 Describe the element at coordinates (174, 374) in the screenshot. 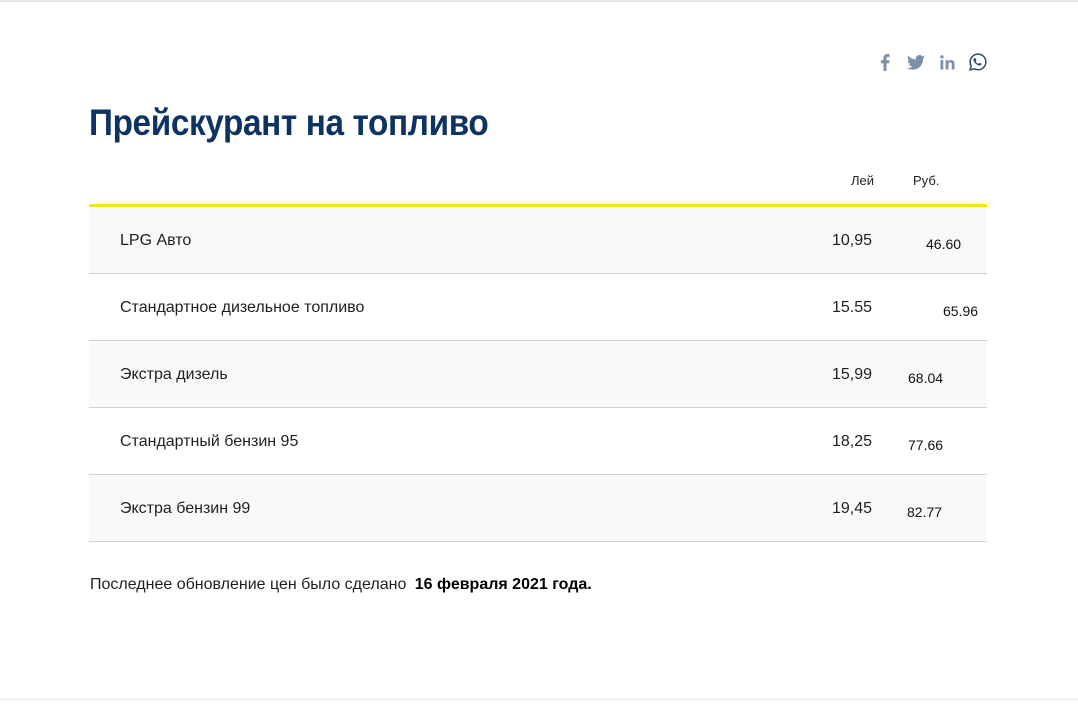

I see `fuel-name: Экстра дизель` at that location.